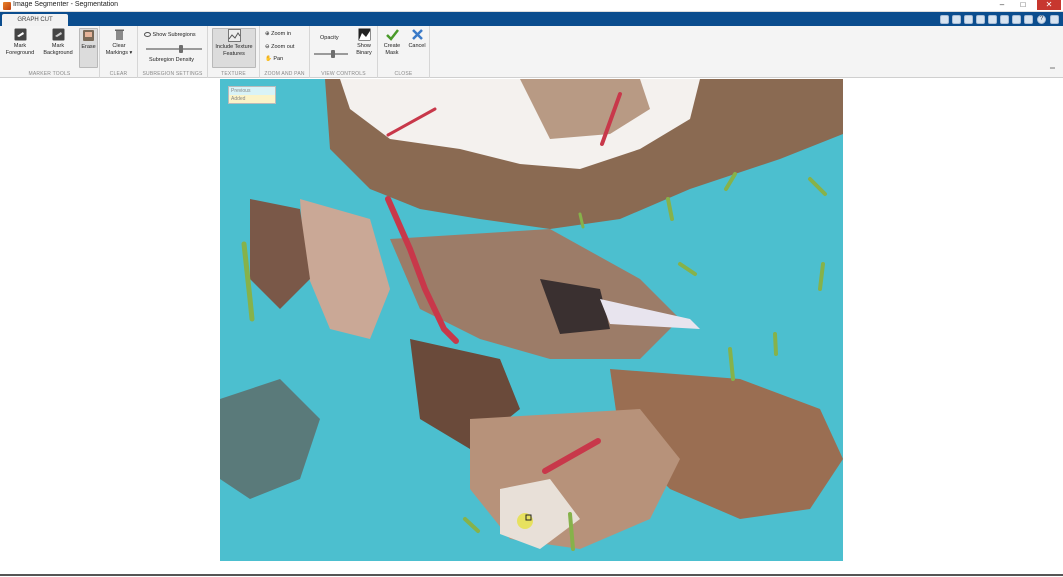 This screenshot has width=1063, height=577. What do you see at coordinates (233, 74) in the screenshot?
I see `section-label-texture: TEXTURE` at bounding box center [233, 74].